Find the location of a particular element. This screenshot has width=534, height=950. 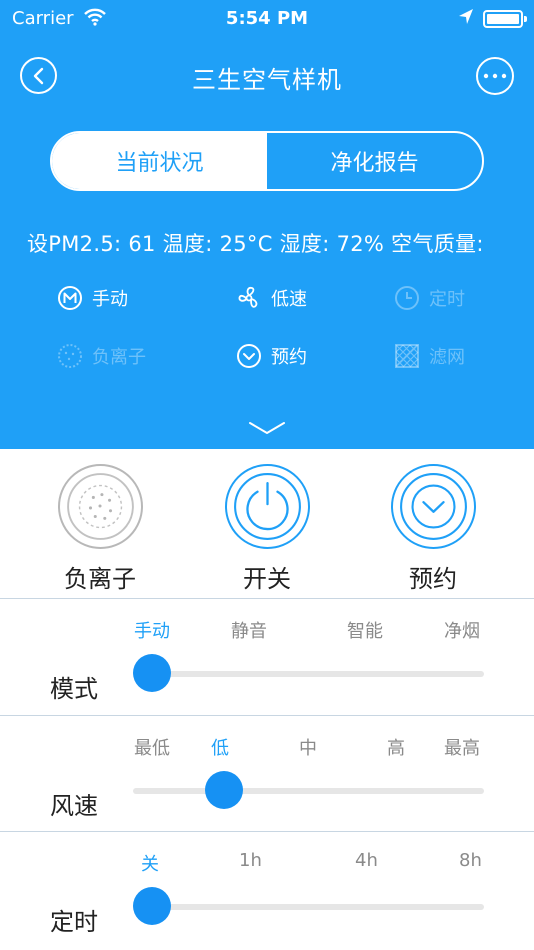

mode-label: 模式 is located at coordinates (74, 689).